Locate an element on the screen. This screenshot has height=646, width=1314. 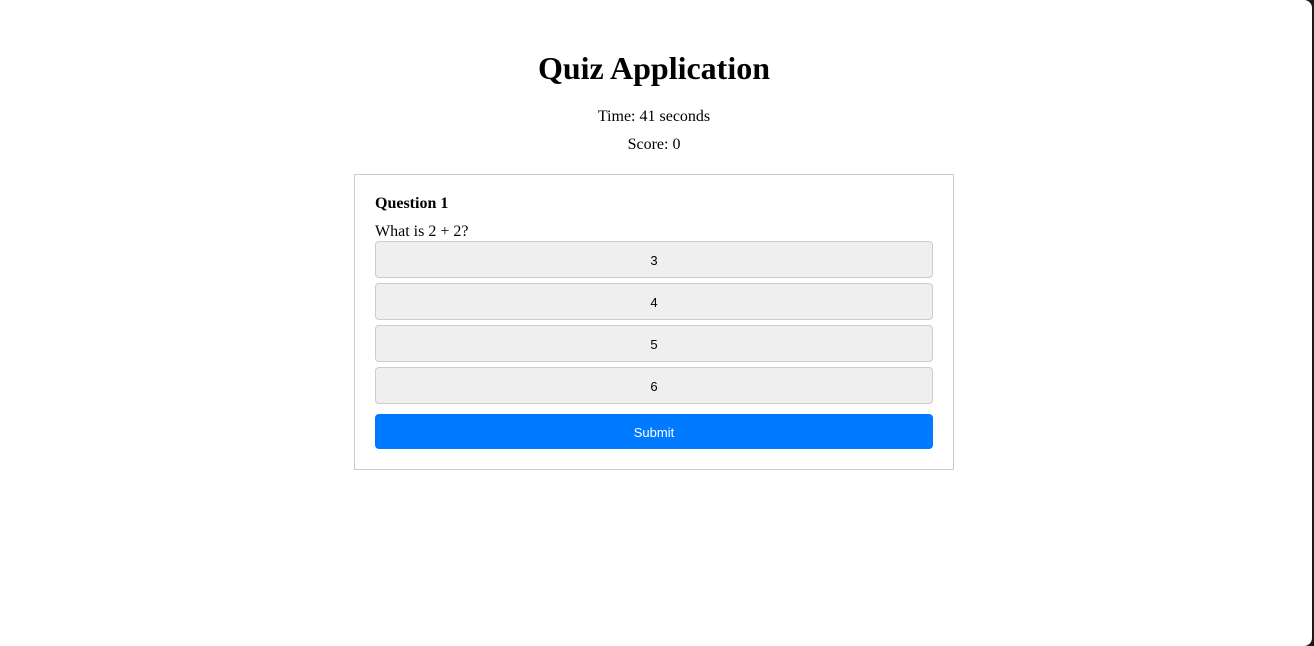
question-title: Question 1 is located at coordinates (412, 203).